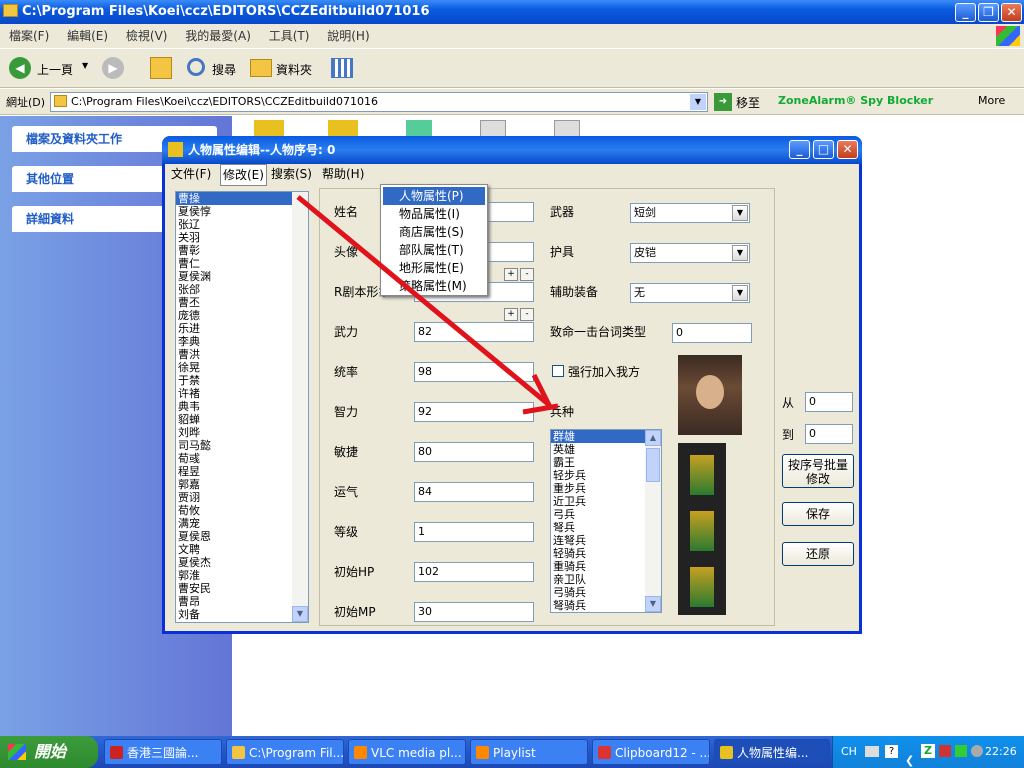 The image size is (1024, 768). I want to click on character-list-item: 荀攸, so click(242, 510).